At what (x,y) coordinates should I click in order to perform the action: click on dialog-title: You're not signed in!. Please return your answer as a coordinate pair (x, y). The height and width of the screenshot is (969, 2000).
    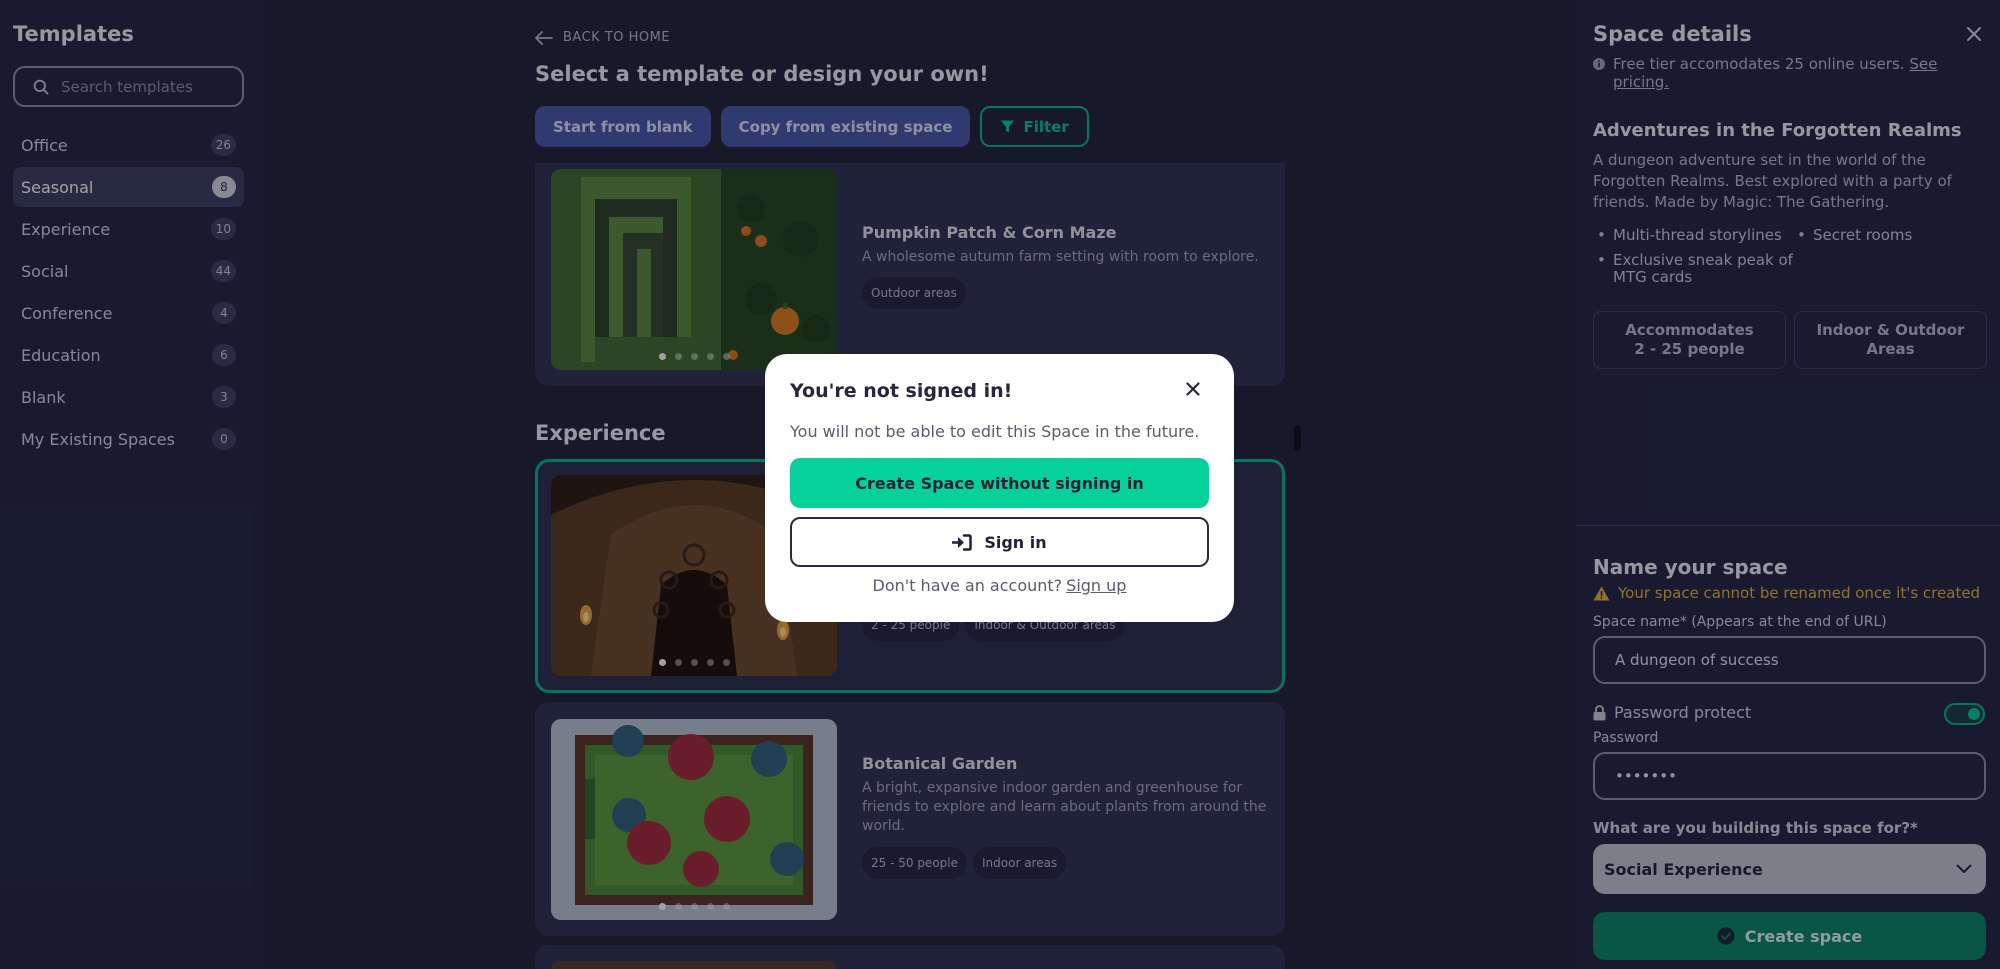
    Looking at the image, I should click on (901, 391).